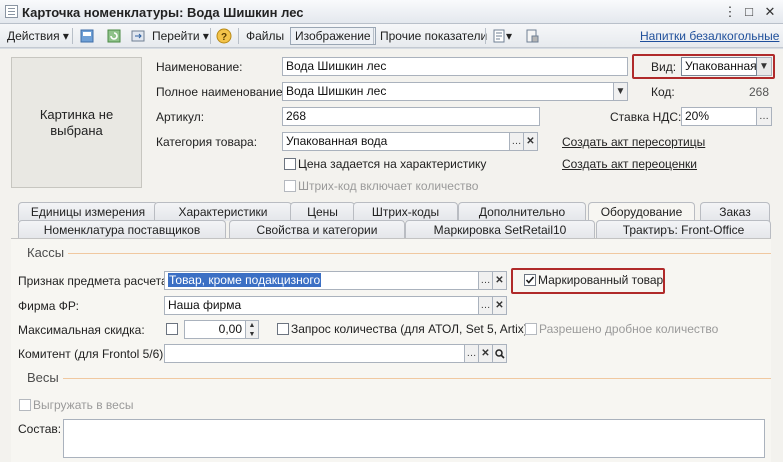 The width and height of the screenshot is (783, 462). I want to click on max-discount-label: Максимальная скидка:, so click(81, 330).